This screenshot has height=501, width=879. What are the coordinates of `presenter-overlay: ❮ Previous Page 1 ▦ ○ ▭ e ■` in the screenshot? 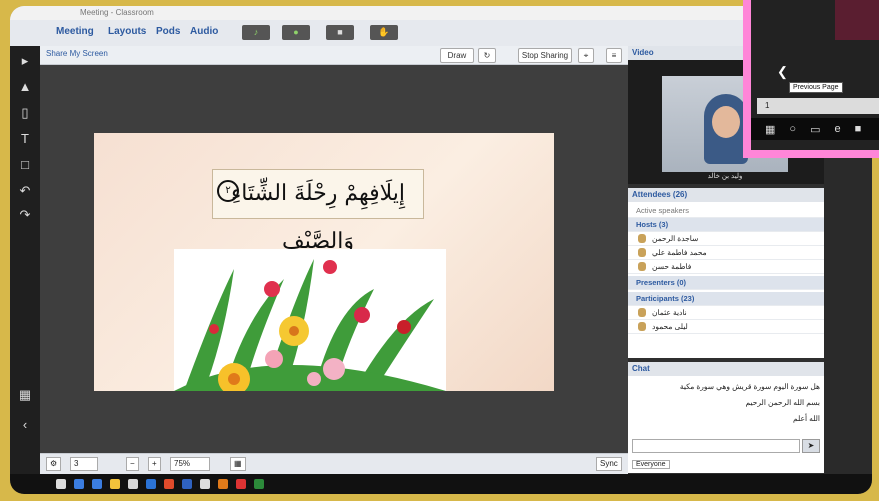 It's located at (811, 79).